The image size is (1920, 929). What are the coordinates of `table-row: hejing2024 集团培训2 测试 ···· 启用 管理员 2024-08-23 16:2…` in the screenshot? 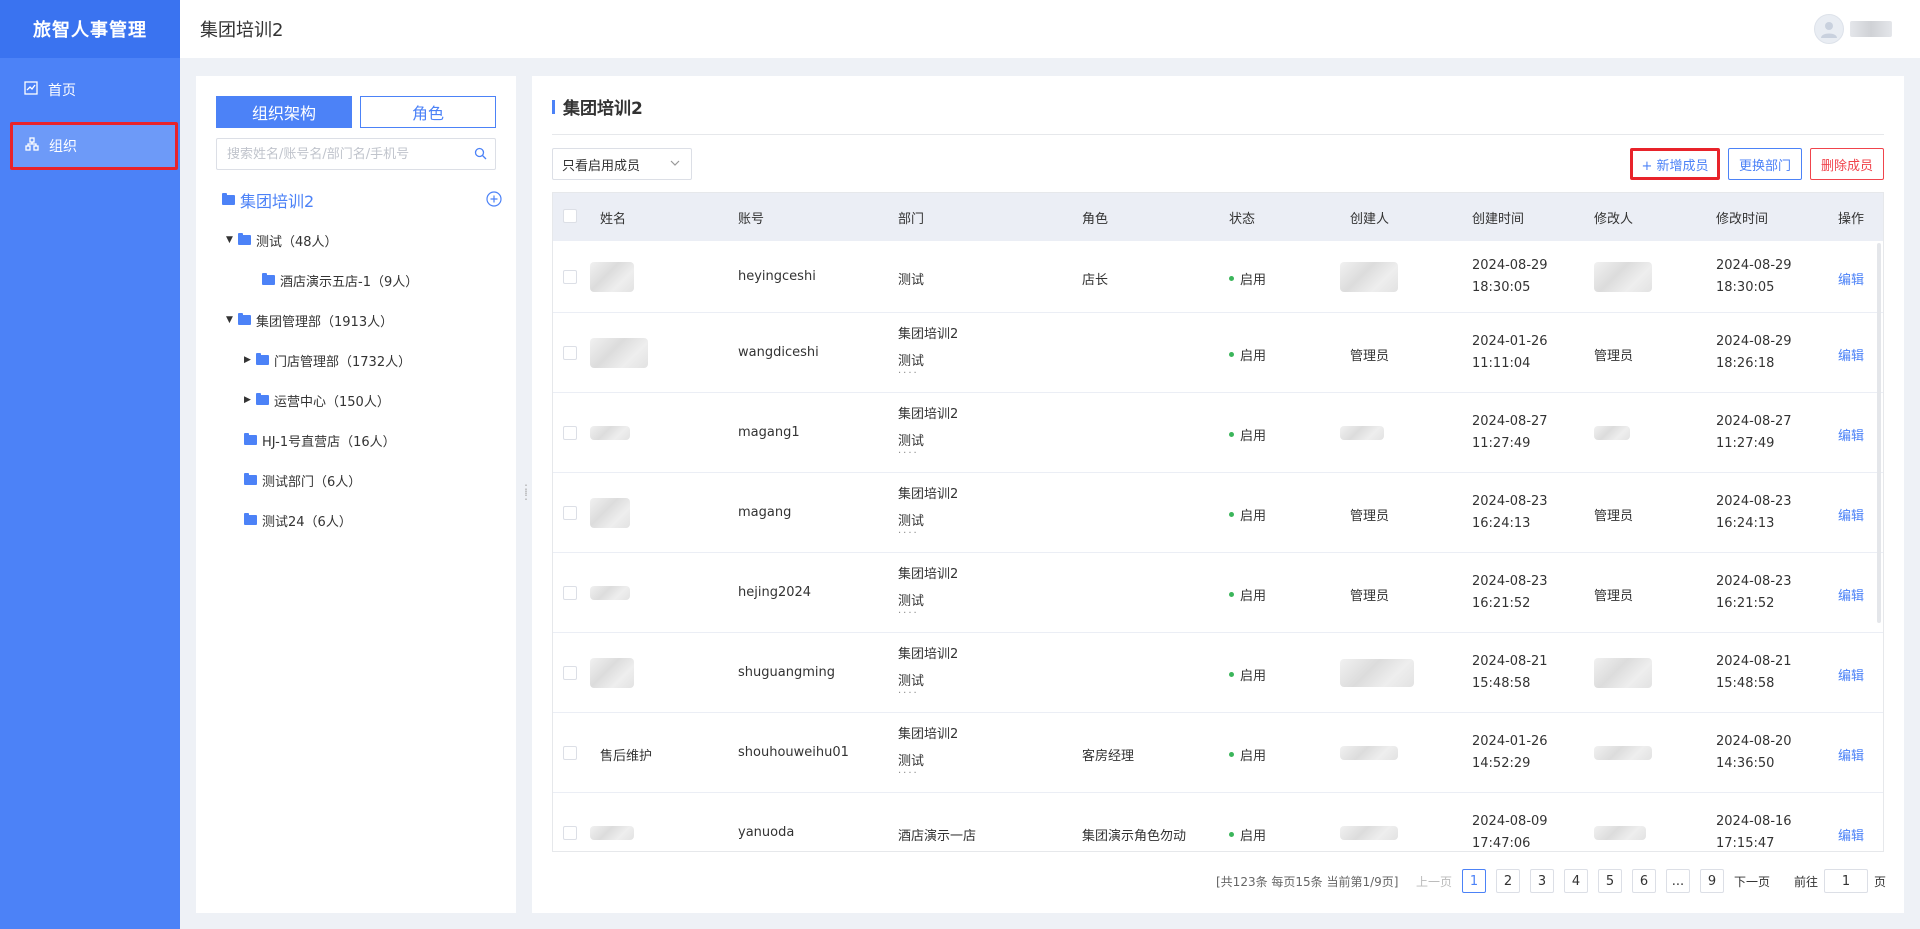 It's located at (1218, 593).